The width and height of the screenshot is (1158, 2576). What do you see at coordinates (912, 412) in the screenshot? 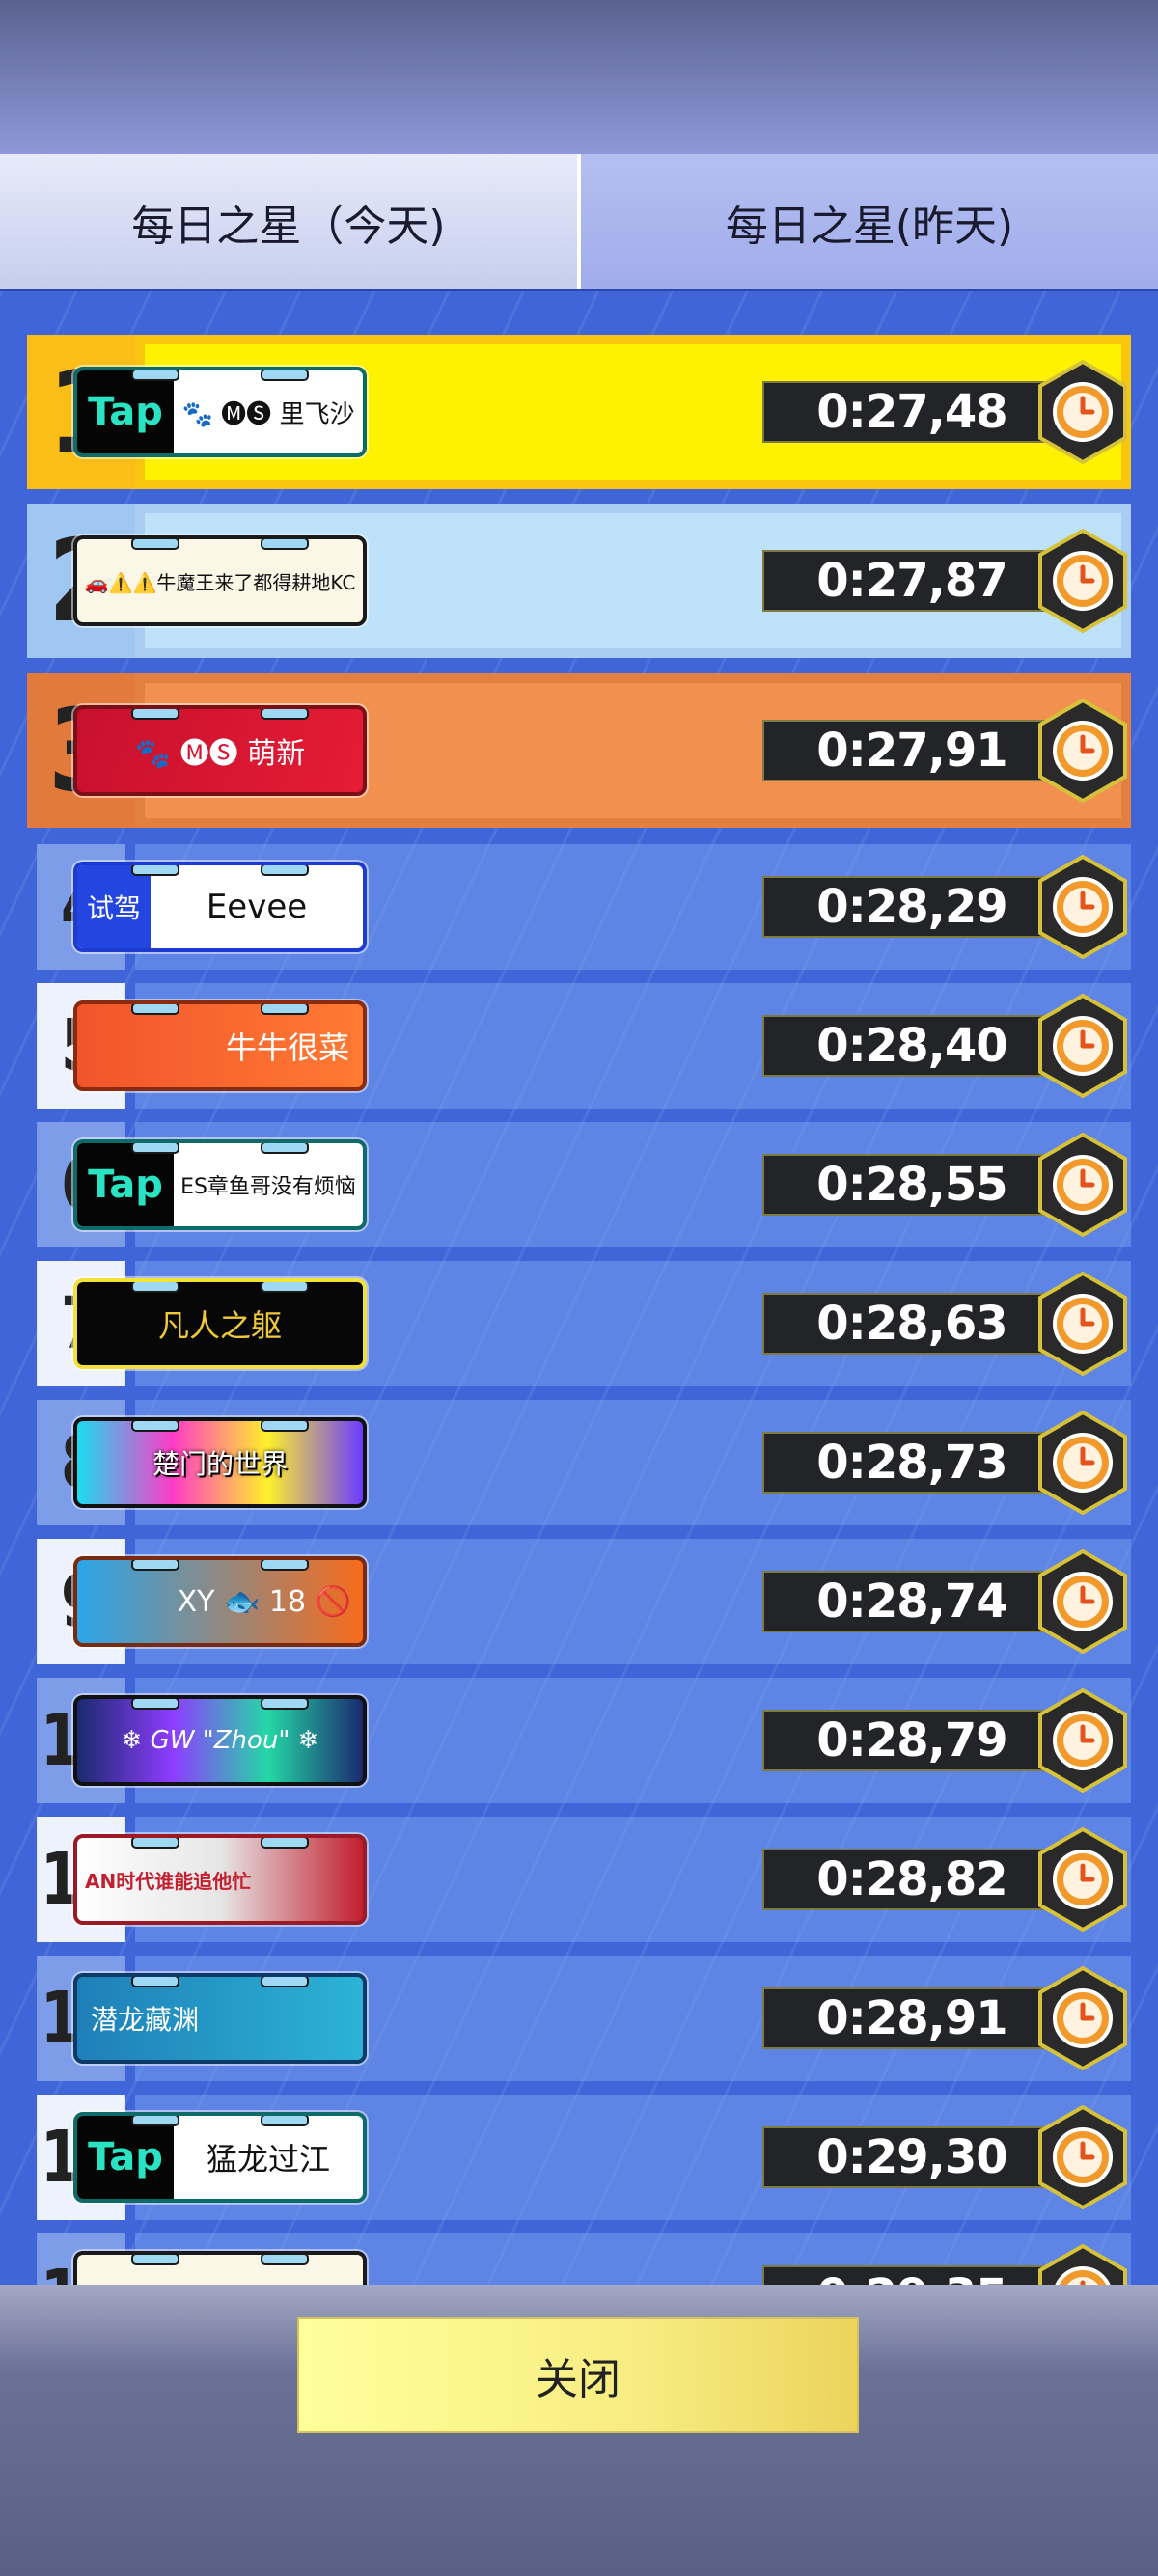
I see `race-time: 0:27,48` at bounding box center [912, 412].